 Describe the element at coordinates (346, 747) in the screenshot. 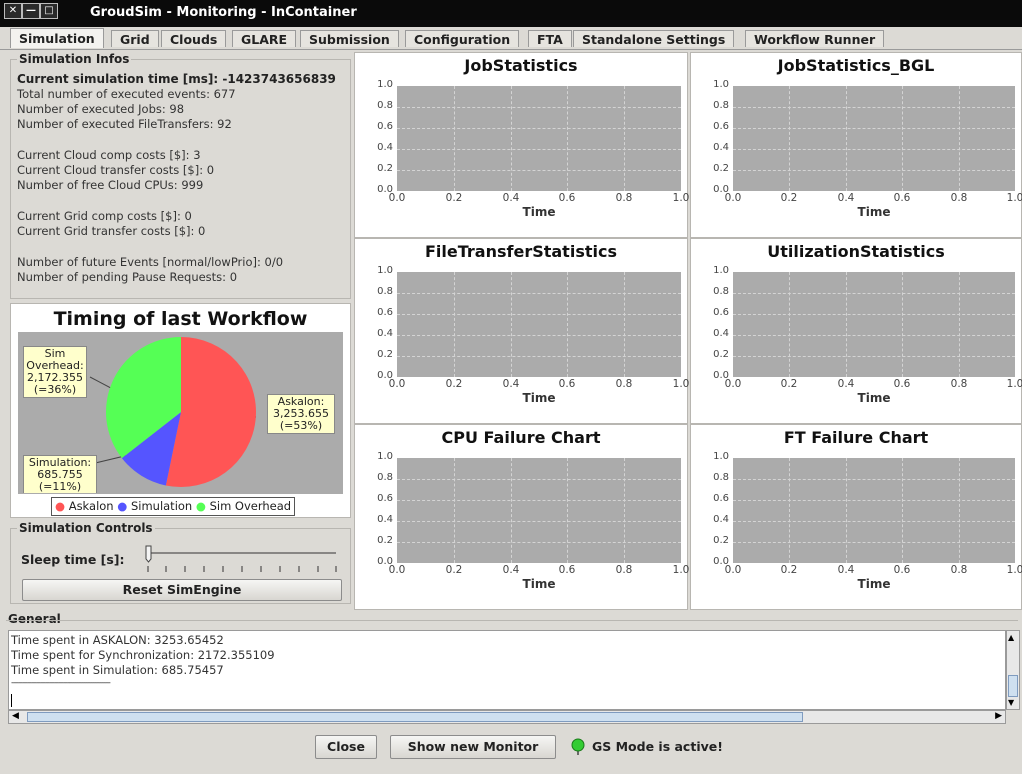

I see `close-button: Close` at that location.